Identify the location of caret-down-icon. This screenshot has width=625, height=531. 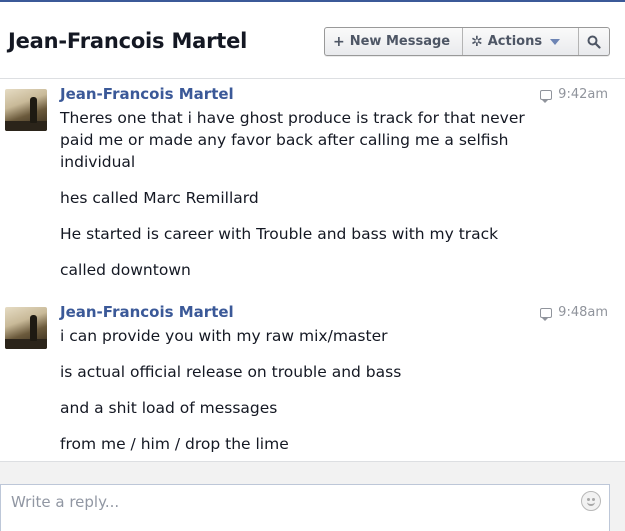
(555, 41).